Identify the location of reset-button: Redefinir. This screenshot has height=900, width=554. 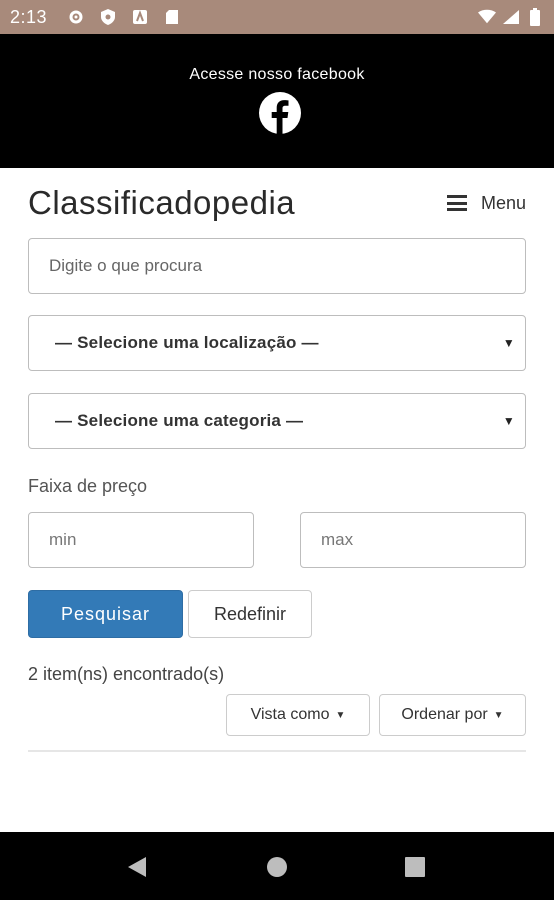
(250, 614).